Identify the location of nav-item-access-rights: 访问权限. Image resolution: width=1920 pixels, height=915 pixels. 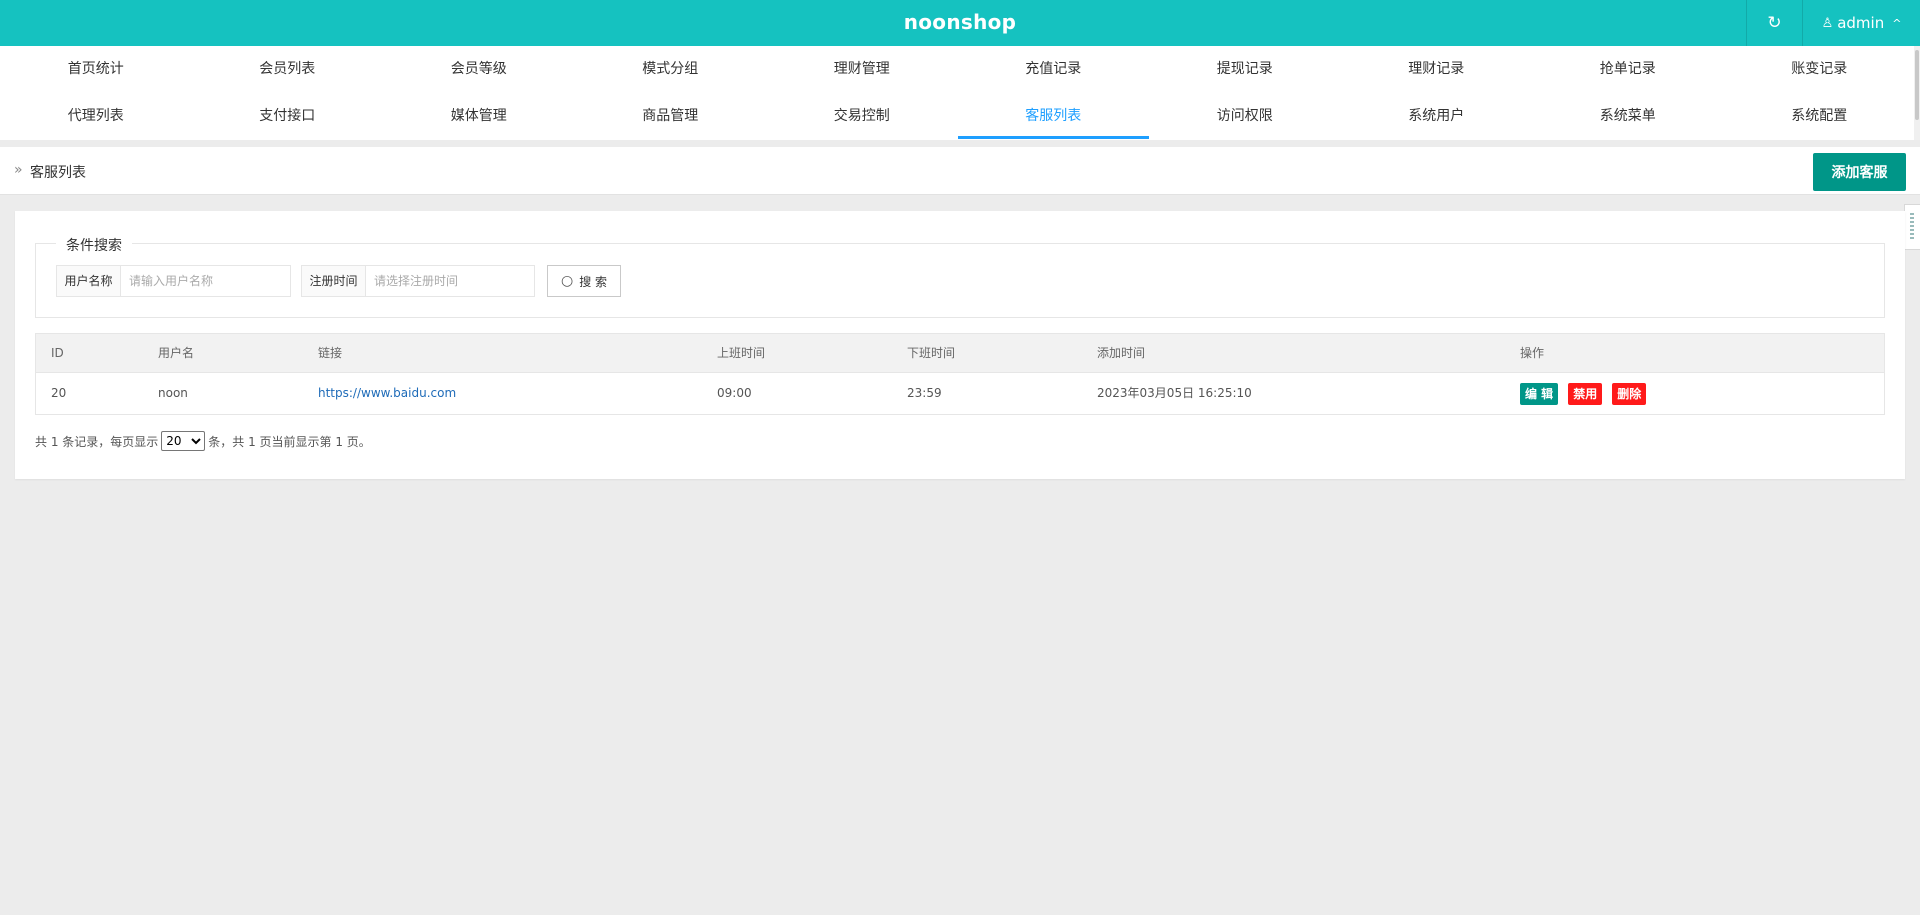
(1245, 116).